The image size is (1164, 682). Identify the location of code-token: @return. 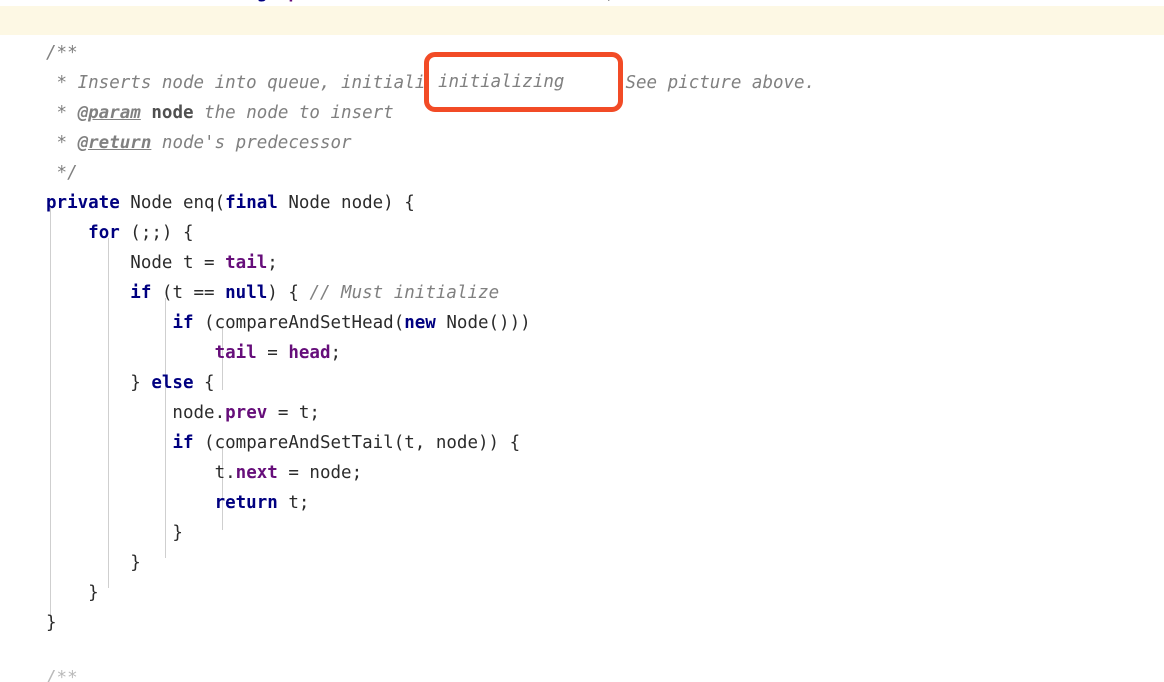
(114, 143).